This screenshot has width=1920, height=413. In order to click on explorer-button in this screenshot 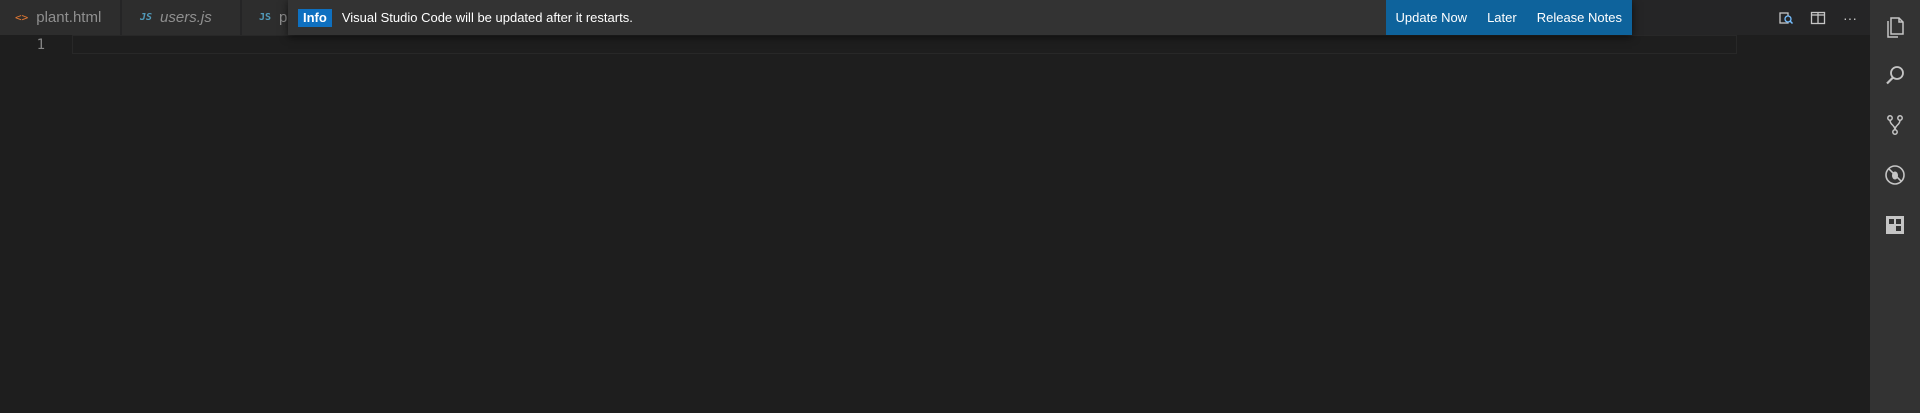, I will do `click(1895, 27)`.